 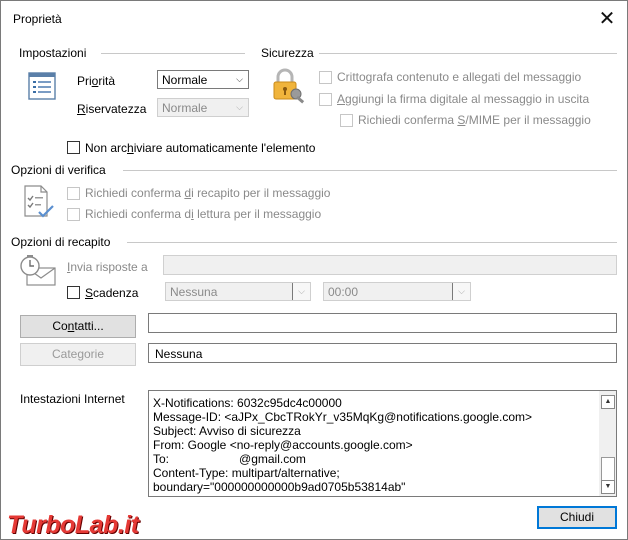 What do you see at coordinates (73, 214) in the screenshot?
I see `read-receipt-checkbox` at bounding box center [73, 214].